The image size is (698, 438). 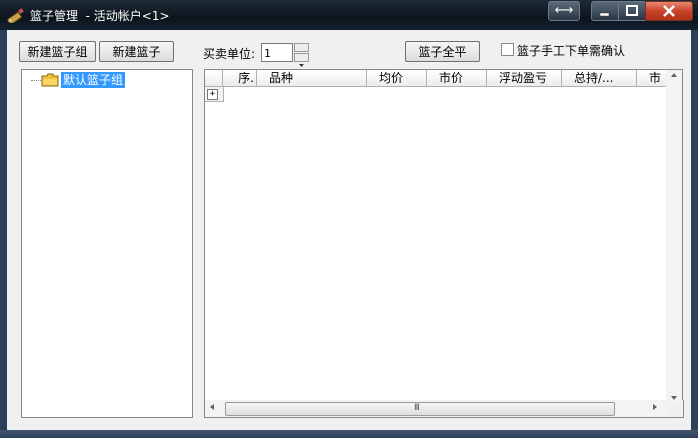 I want to click on tree-item-default-group: 默认篮子组, so click(x=93, y=80).